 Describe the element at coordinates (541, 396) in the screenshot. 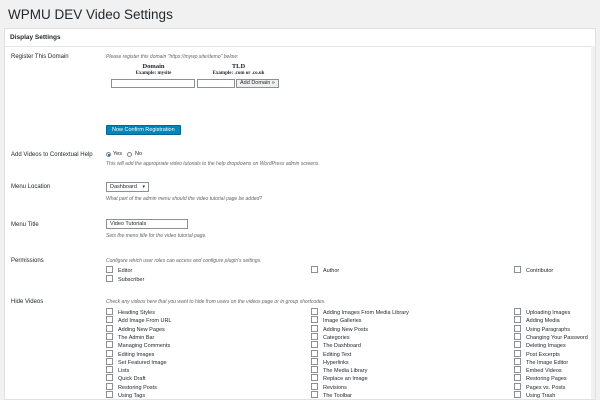

I see `hide-video-label: Using Trash` at that location.